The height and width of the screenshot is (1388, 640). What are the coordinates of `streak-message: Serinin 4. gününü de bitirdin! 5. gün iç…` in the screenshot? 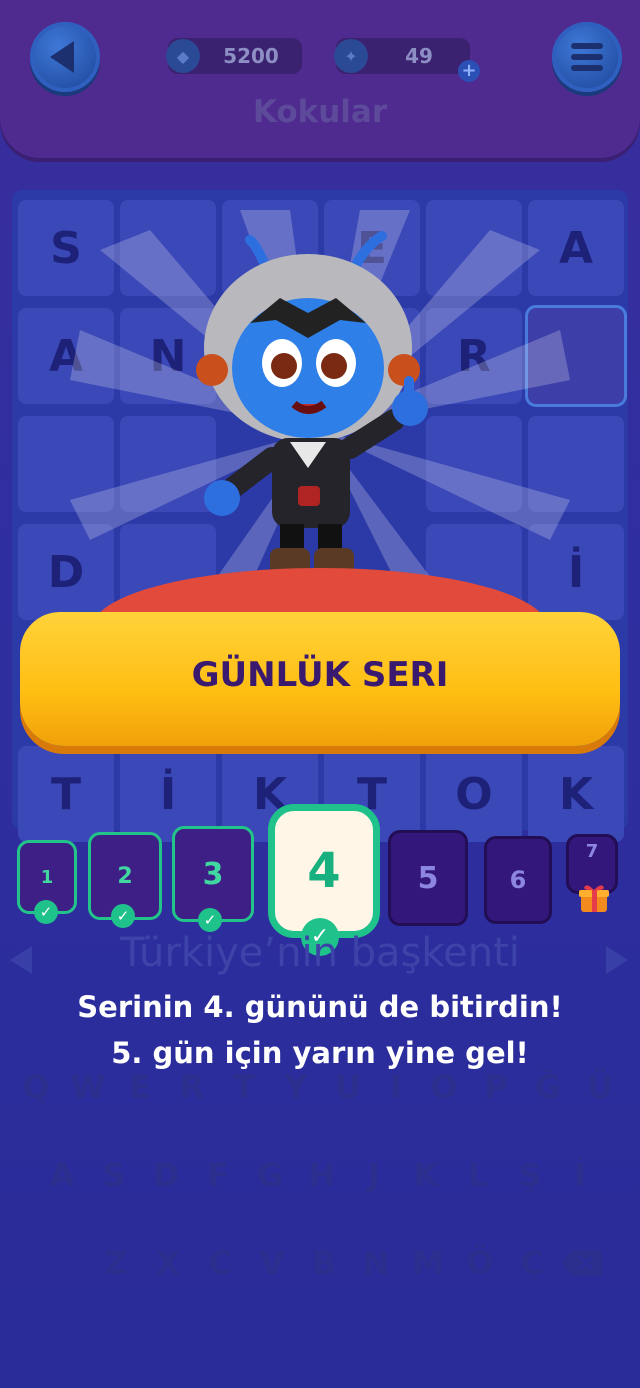 It's located at (320, 1030).